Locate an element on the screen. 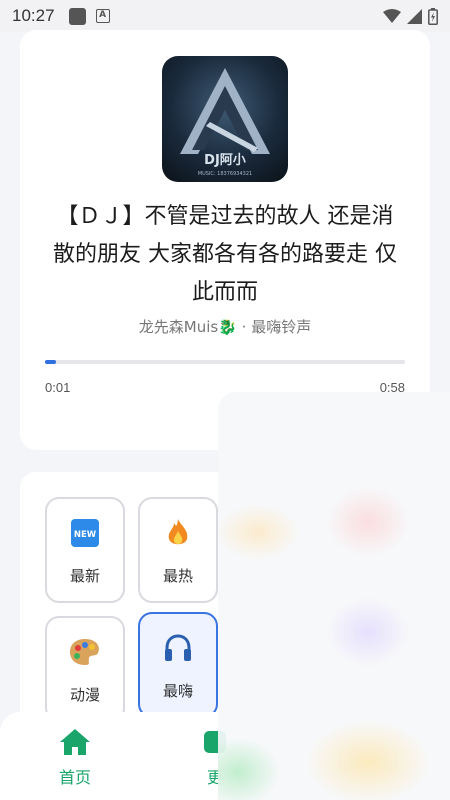  signal-icon is located at coordinates (414, 16).